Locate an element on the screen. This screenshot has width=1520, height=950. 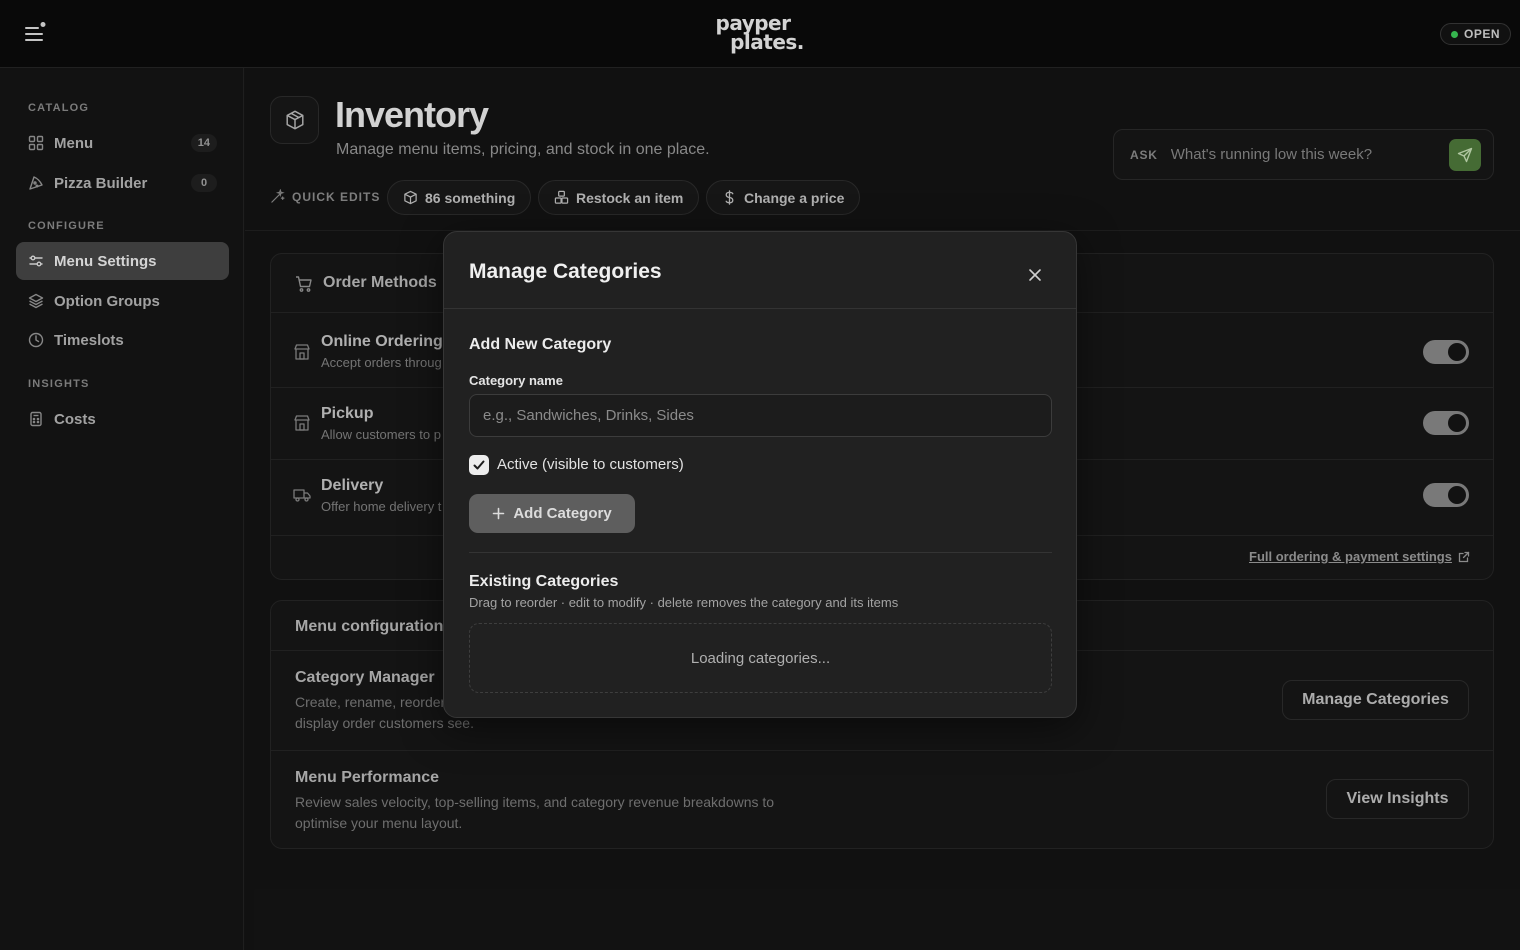
ask-input is located at coordinates (1309, 154).